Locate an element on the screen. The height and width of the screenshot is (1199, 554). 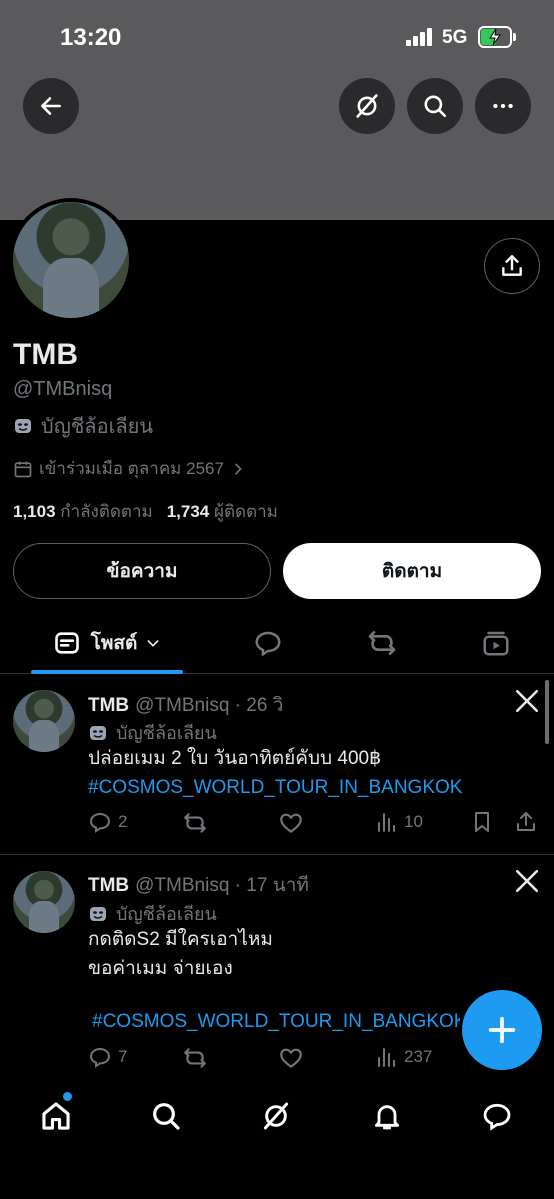
share-post-button is located at coordinates (526, 822).